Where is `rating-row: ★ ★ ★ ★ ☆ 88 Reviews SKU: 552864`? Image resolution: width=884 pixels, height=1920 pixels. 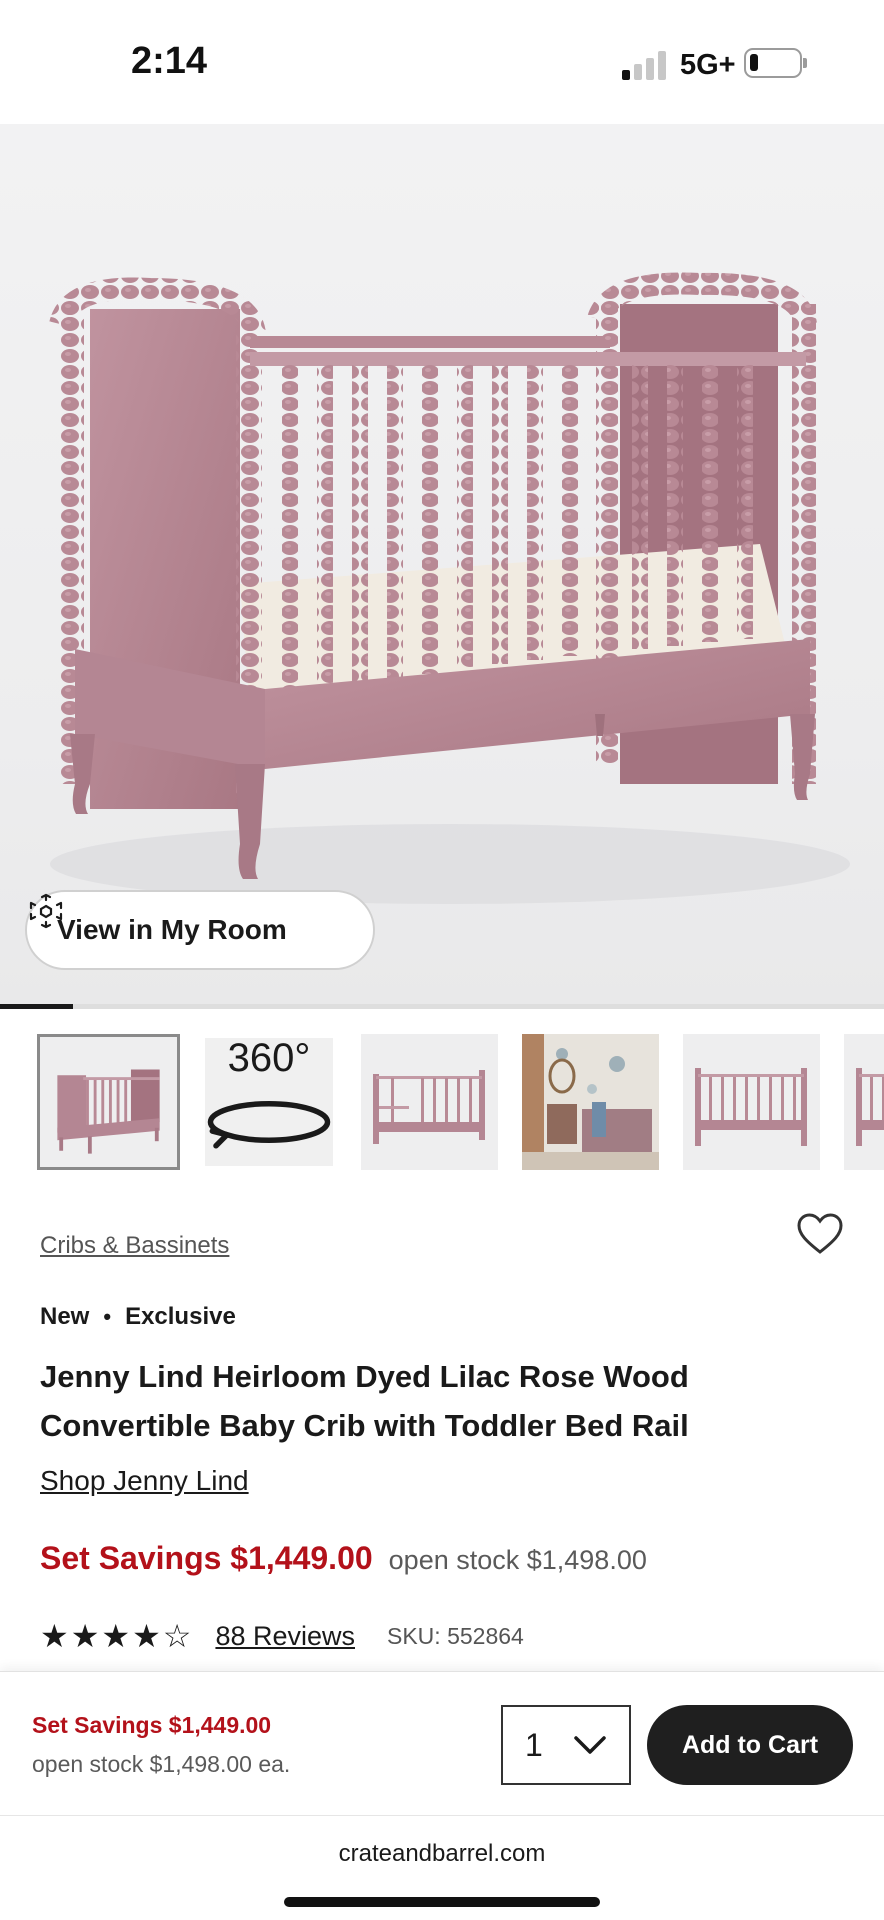
rating-row: ★ ★ ★ ★ ☆ 88 Reviews SKU: 552864 is located at coordinates (282, 1636).